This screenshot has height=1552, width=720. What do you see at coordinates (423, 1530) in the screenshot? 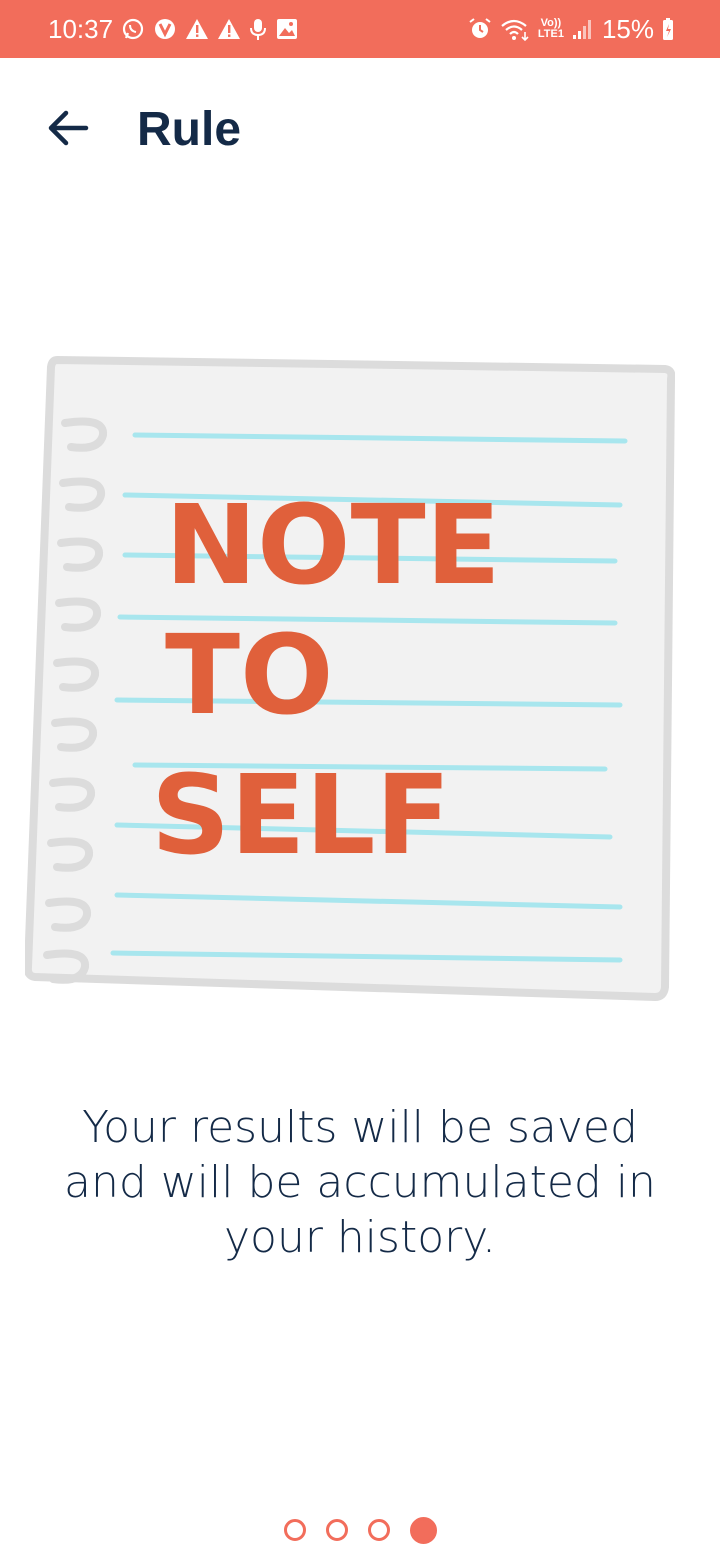
I see `page-dot-4-active` at bounding box center [423, 1530].